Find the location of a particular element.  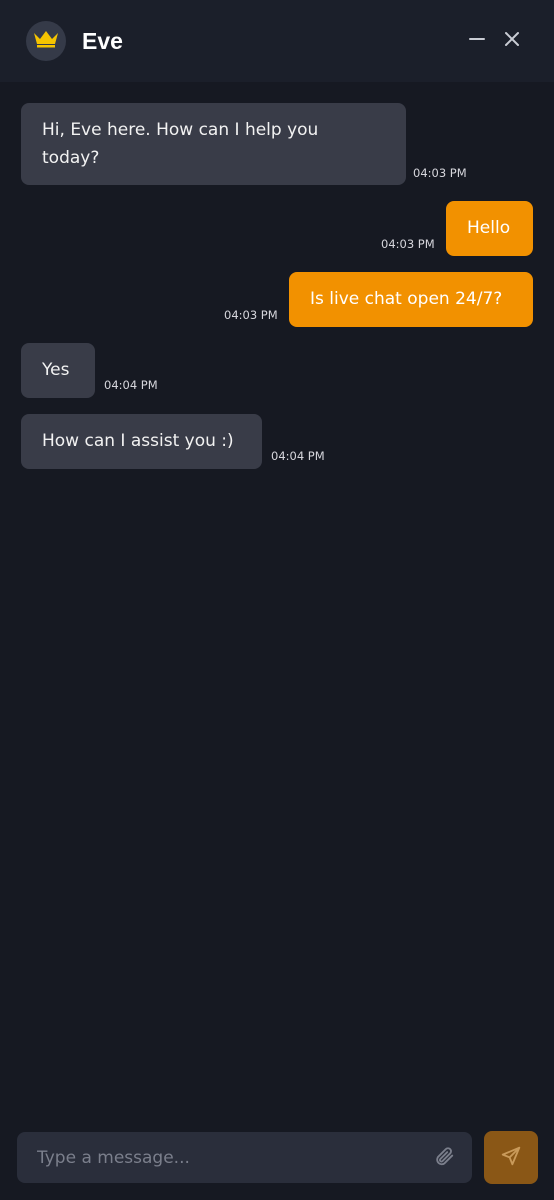

crown-icon is located at coordinates (46, 41).